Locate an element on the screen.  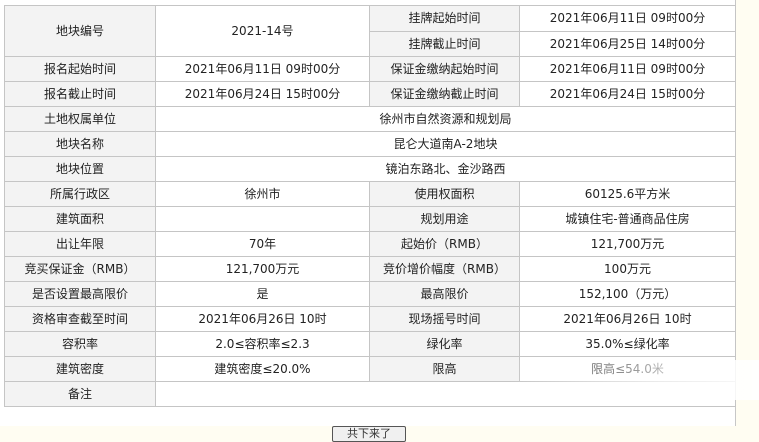
deposit-start-value: 2021年06月11日 09时00分 is located at coordinates (627, 69).